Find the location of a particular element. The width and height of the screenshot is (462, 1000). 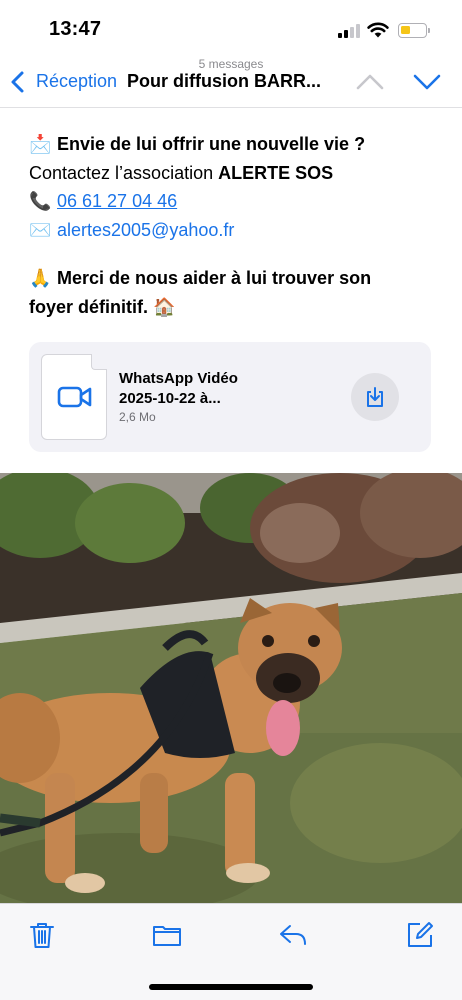

reply-icon is located at coordinates (293, 935).